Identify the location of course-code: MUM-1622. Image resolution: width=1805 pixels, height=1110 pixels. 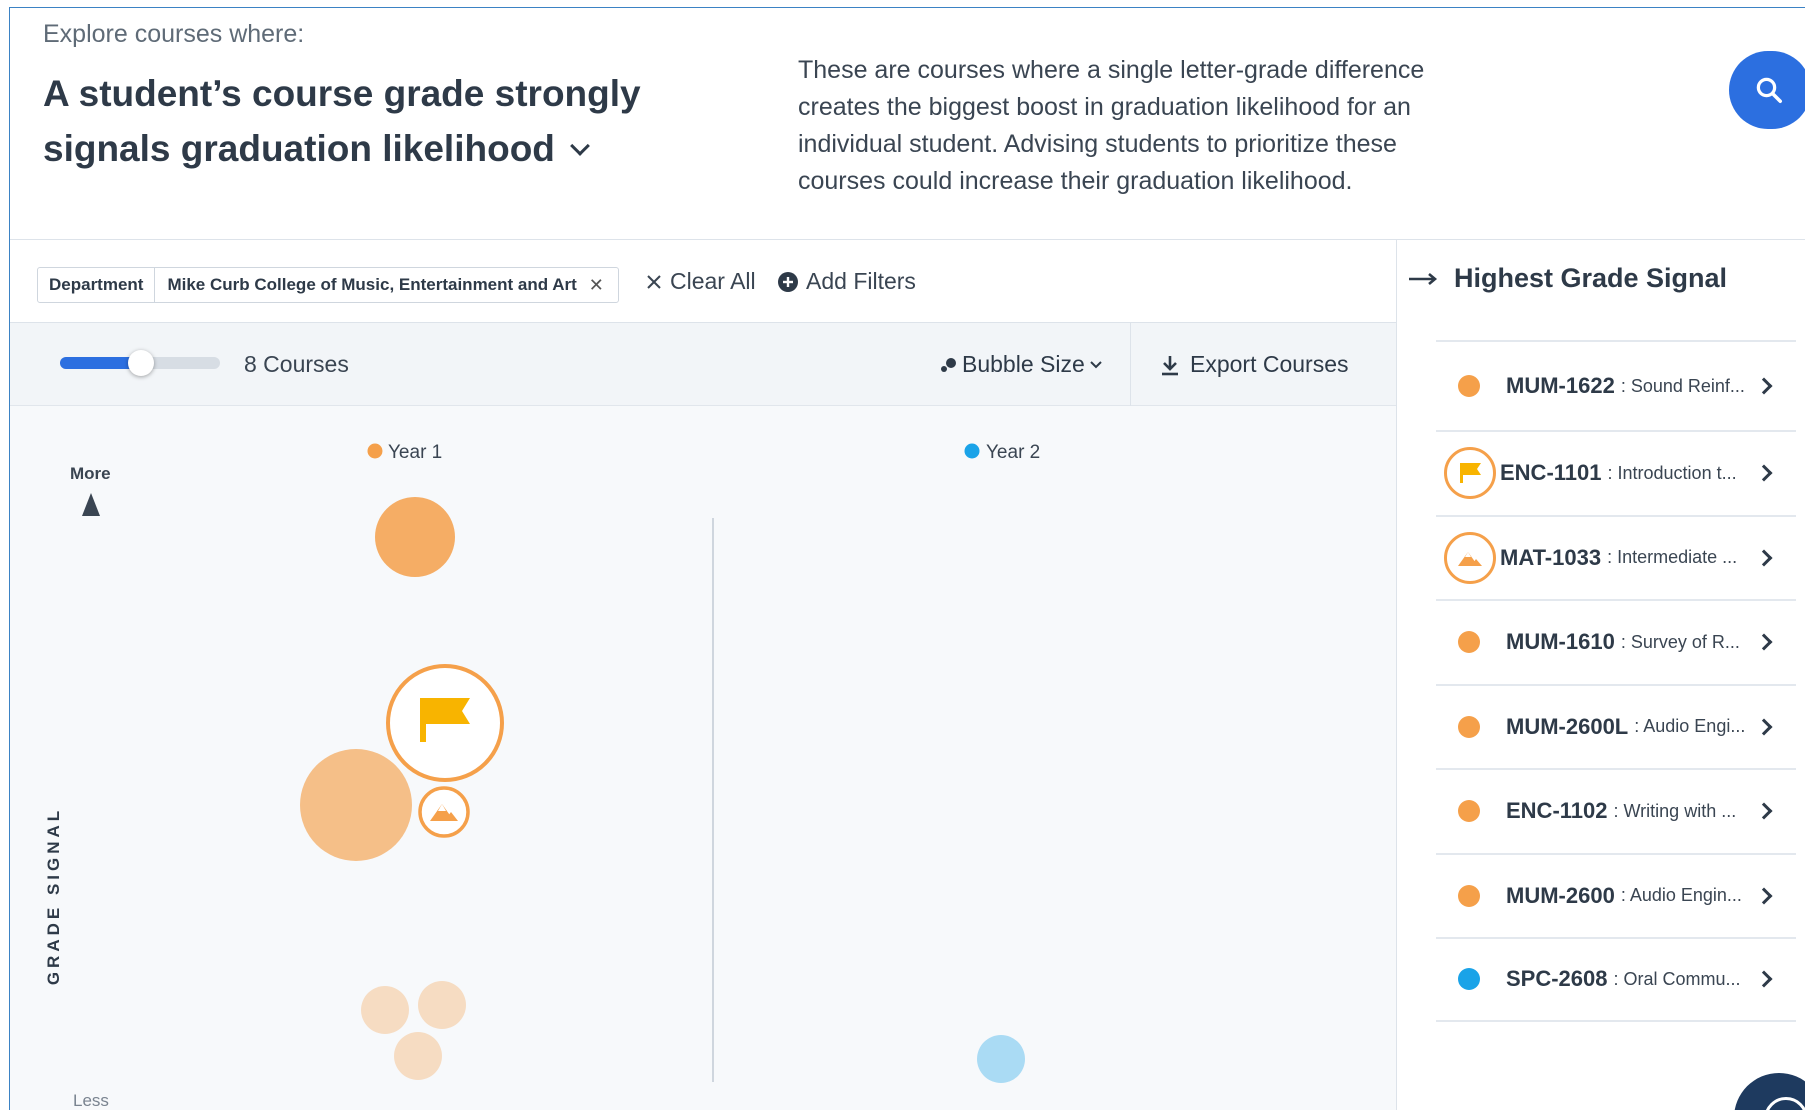
(1560, 385).